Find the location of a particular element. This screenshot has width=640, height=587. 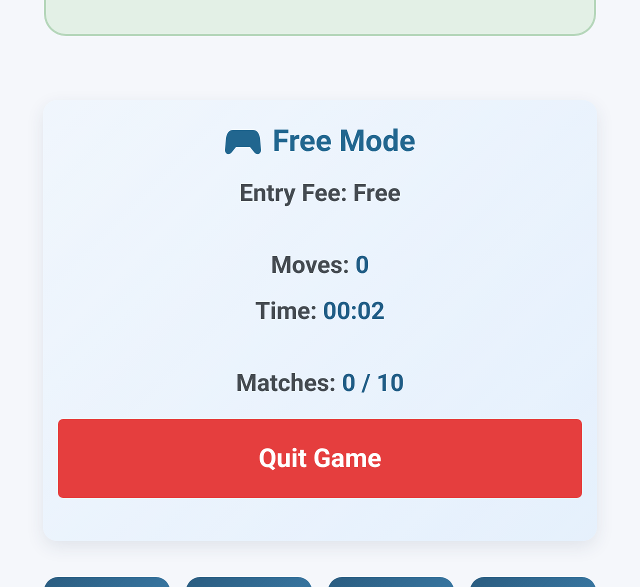

stat-text: Moves: 0 is located at coordinates (320, 265).